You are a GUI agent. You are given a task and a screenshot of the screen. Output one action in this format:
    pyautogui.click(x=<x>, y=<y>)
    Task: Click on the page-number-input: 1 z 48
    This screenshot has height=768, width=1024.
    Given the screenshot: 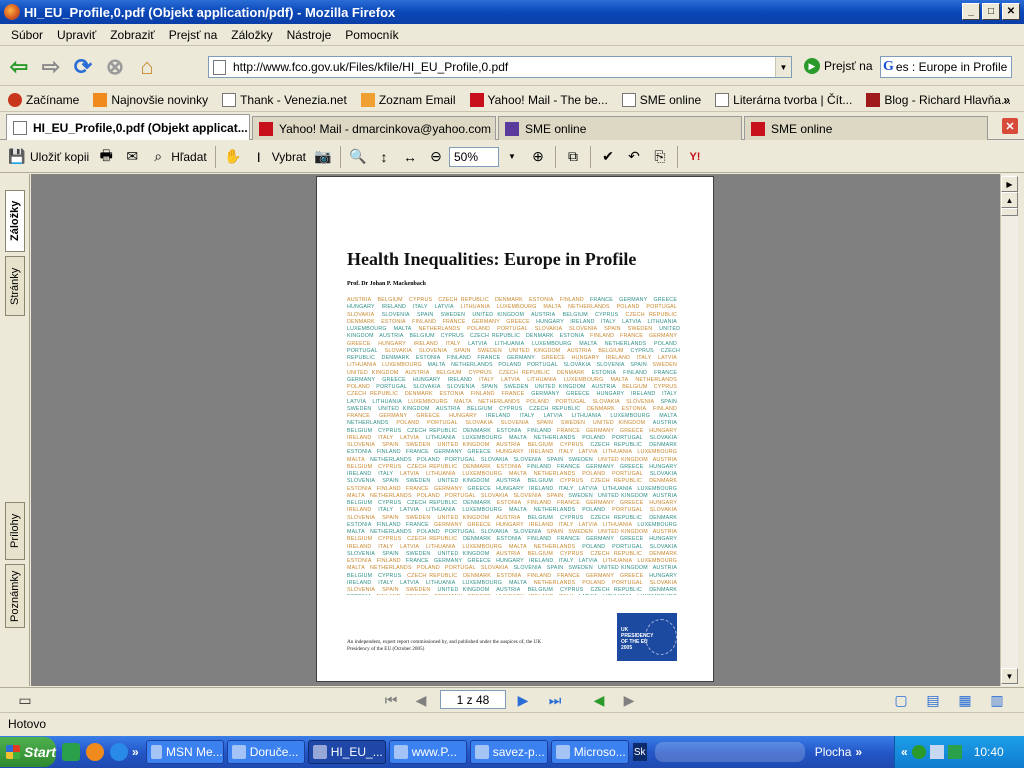 What is the action you would take?
    pyautogui.click(x=473, y=699)
    